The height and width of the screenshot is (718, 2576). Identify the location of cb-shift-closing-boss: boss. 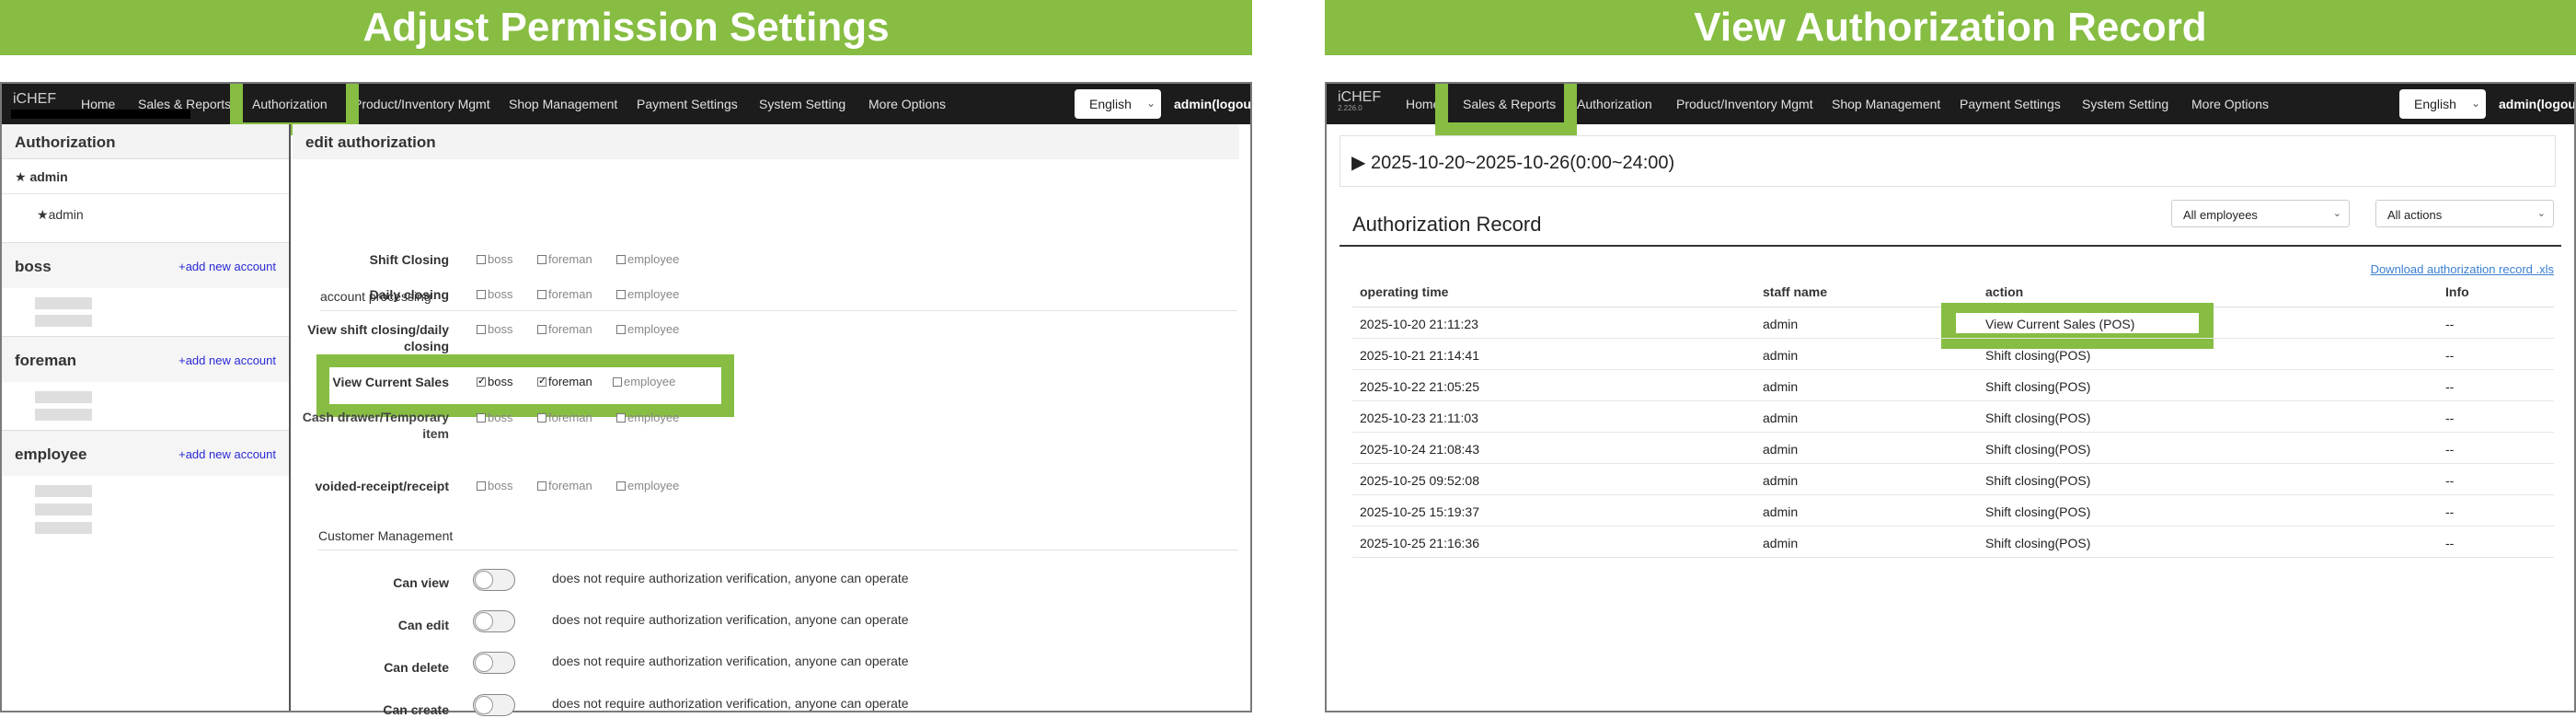
(494, 259).